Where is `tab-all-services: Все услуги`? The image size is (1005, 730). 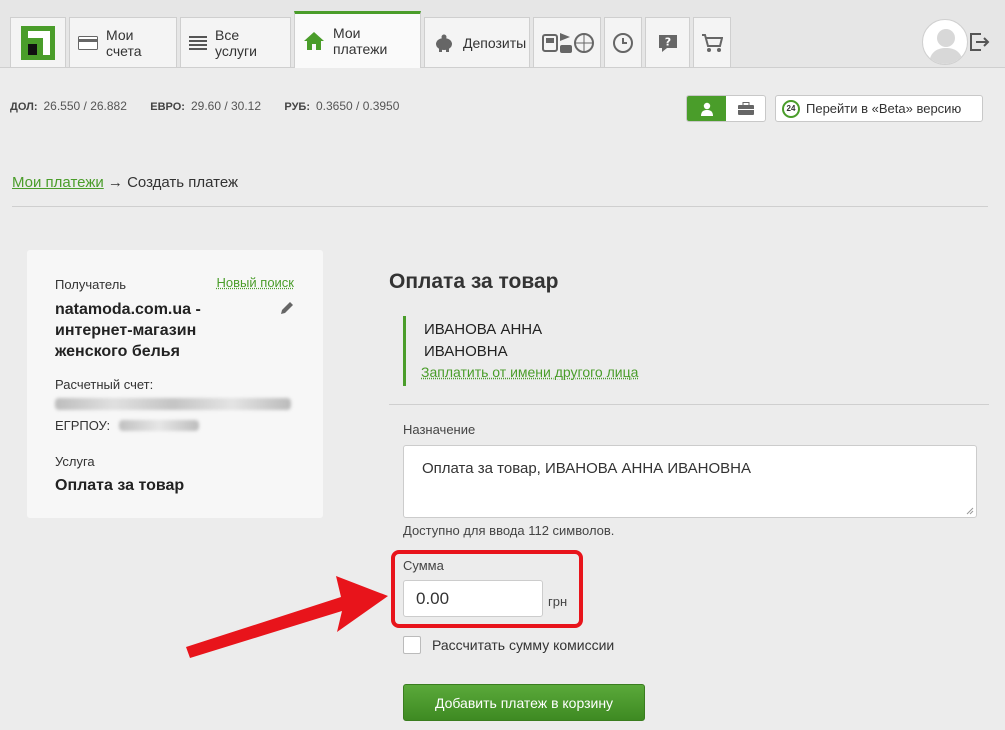
tab-all-services: Все услуги is located at coordinates (235, 42).